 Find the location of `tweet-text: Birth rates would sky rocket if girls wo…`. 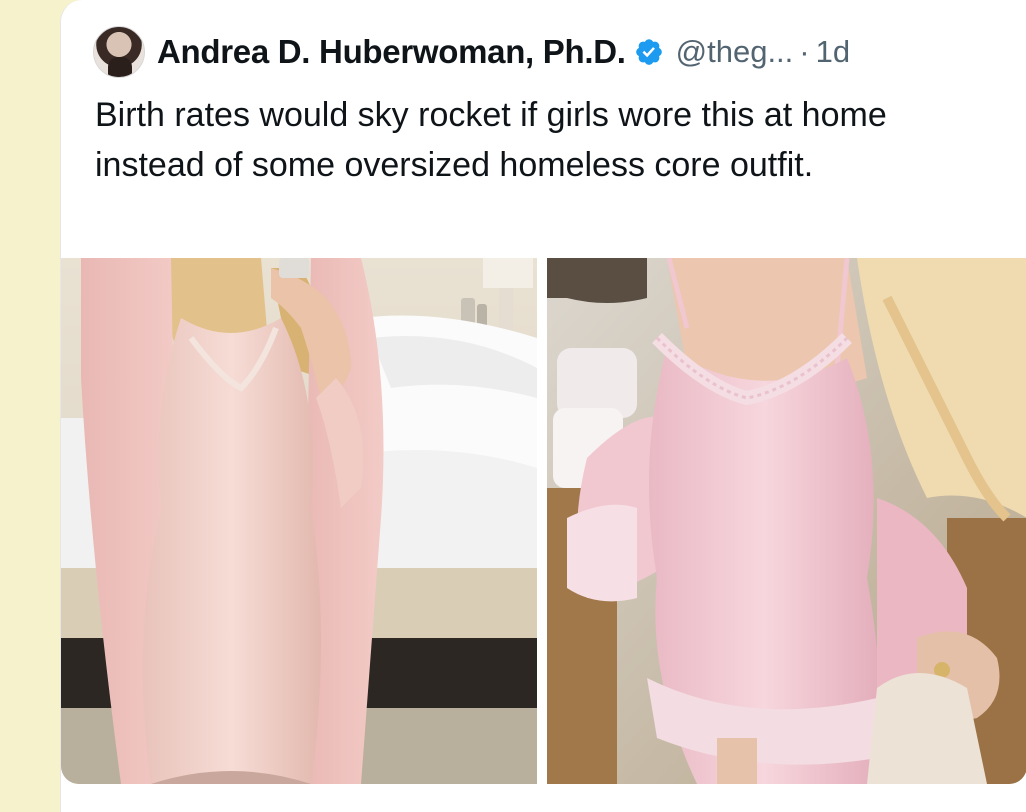

tweet-text: Birth rates would sky rocket if girls wo… is located at coordinates (491, 140).